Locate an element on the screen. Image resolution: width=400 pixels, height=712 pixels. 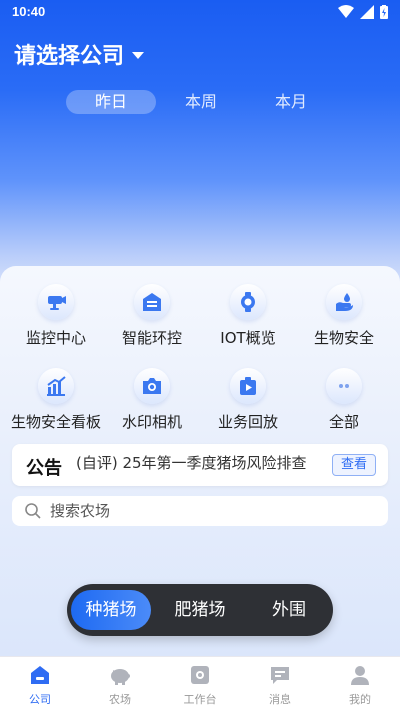
func-label: 生物安全 is located at coordinates (343, 338).